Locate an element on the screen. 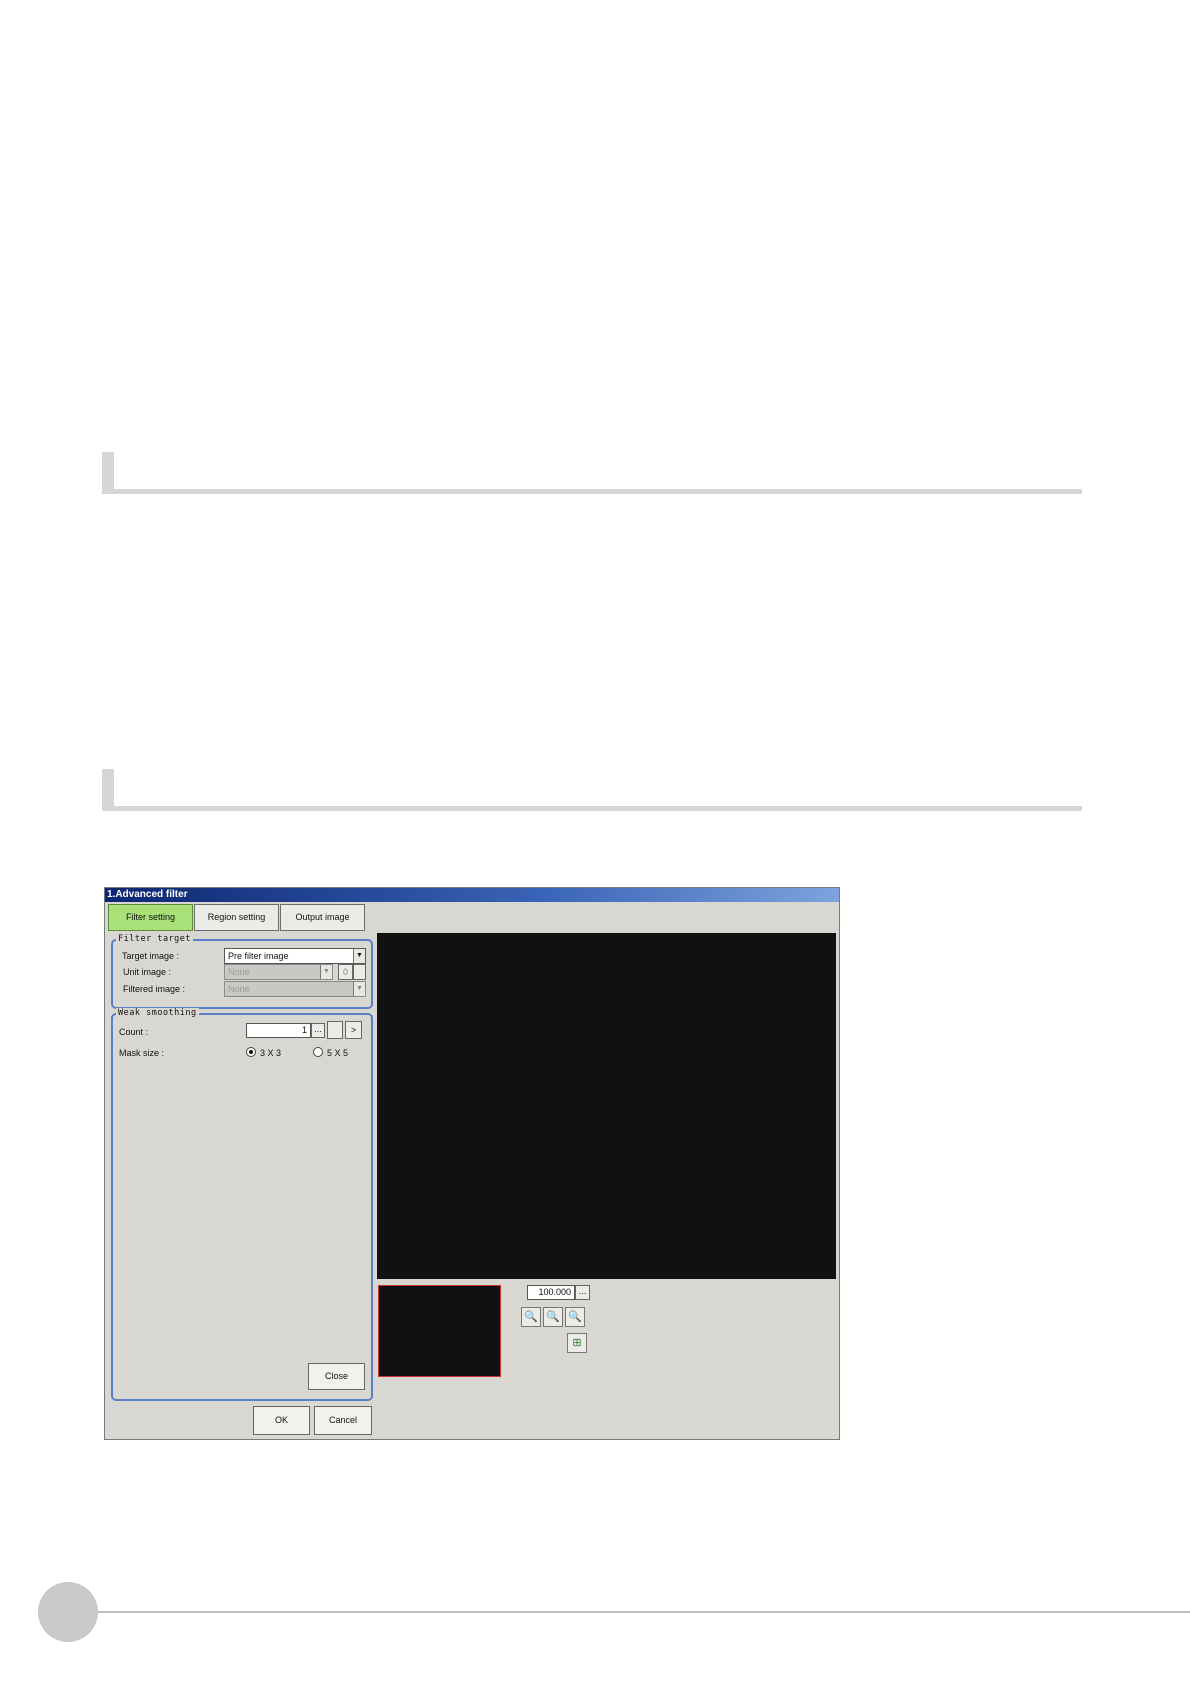 Image resolution: width=1190 pixels, height=1684 pixels. zoom-fit-icon: 🔍 is located at coordinates (575, 1317).